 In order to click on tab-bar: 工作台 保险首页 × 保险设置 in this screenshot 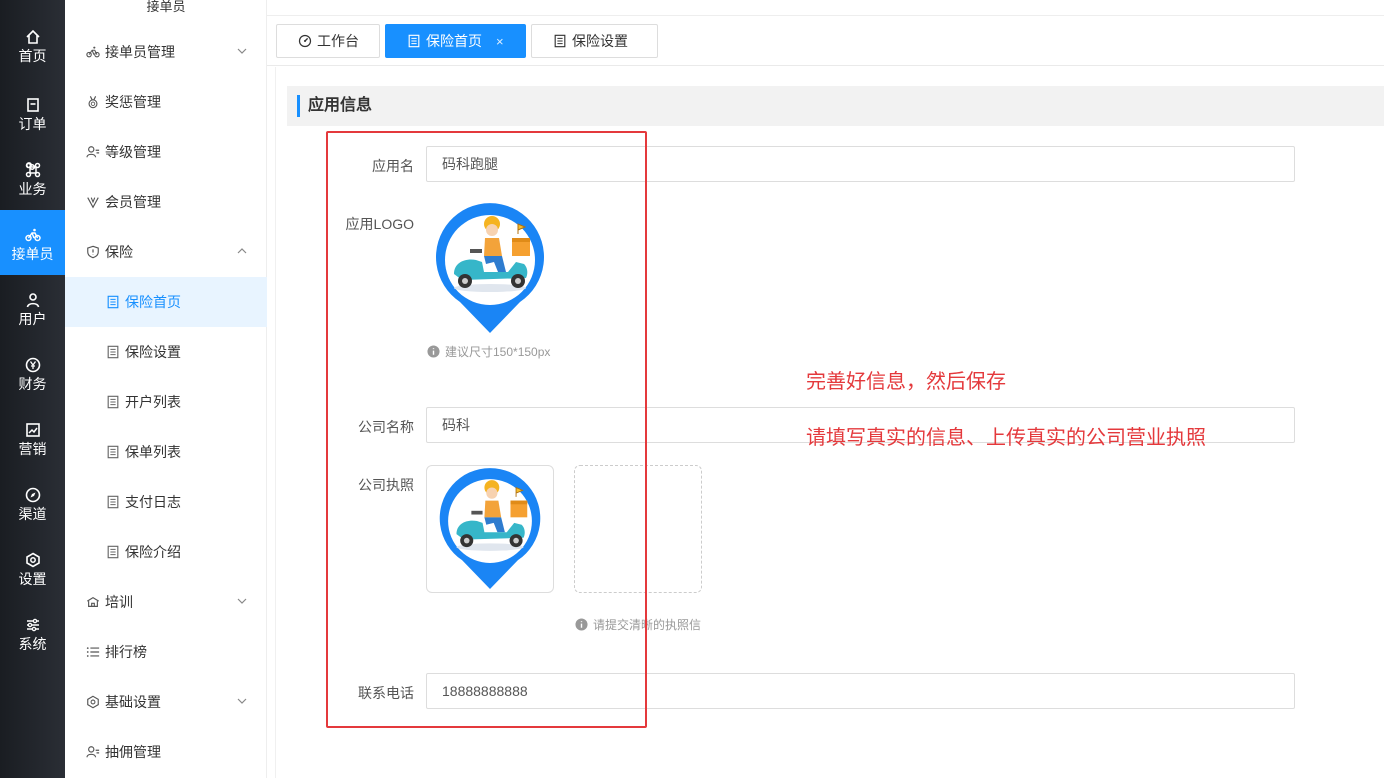, I will do `click(825, 41)`.